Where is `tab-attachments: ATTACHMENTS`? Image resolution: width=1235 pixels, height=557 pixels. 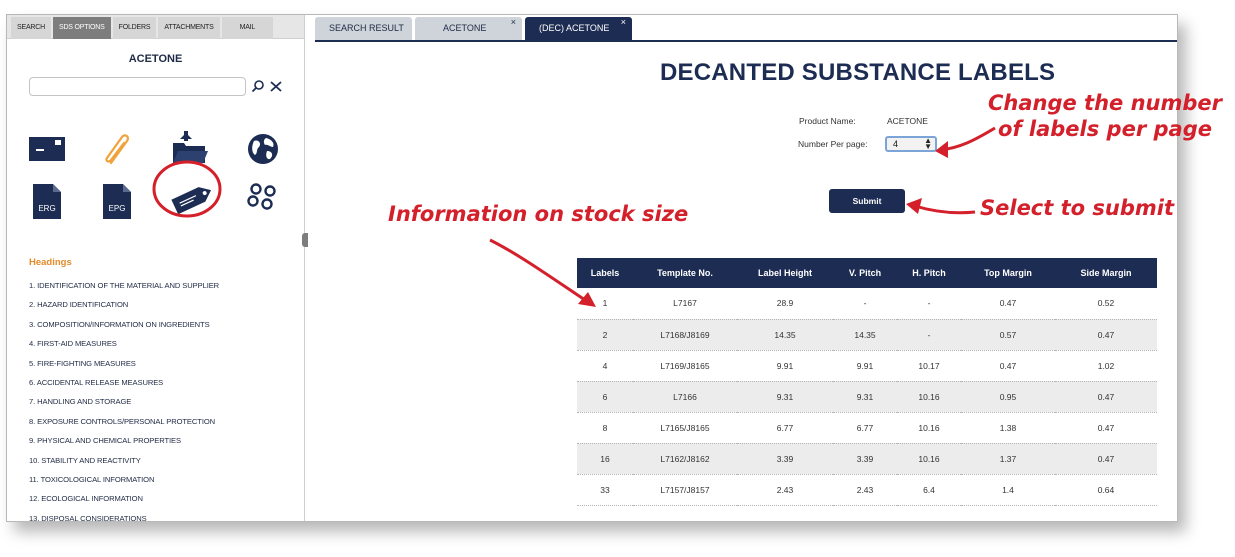
tab-attachments: ATTACHMENTS is located at coordinates (189, 28).